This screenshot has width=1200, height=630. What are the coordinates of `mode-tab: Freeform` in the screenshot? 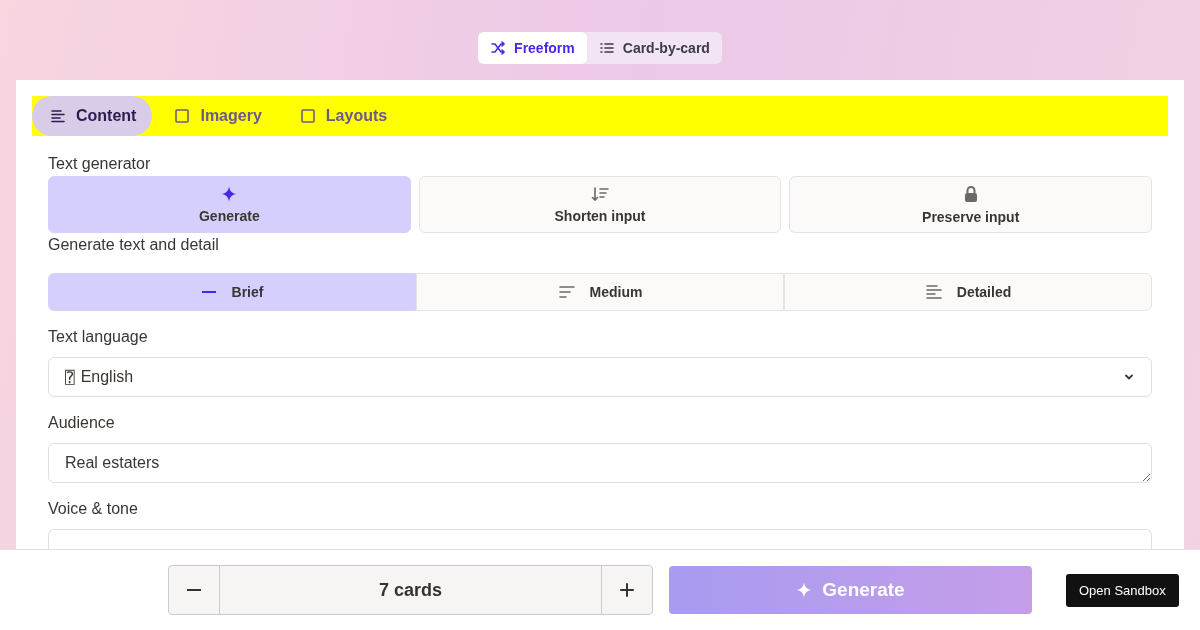 It's located at (532, 48).